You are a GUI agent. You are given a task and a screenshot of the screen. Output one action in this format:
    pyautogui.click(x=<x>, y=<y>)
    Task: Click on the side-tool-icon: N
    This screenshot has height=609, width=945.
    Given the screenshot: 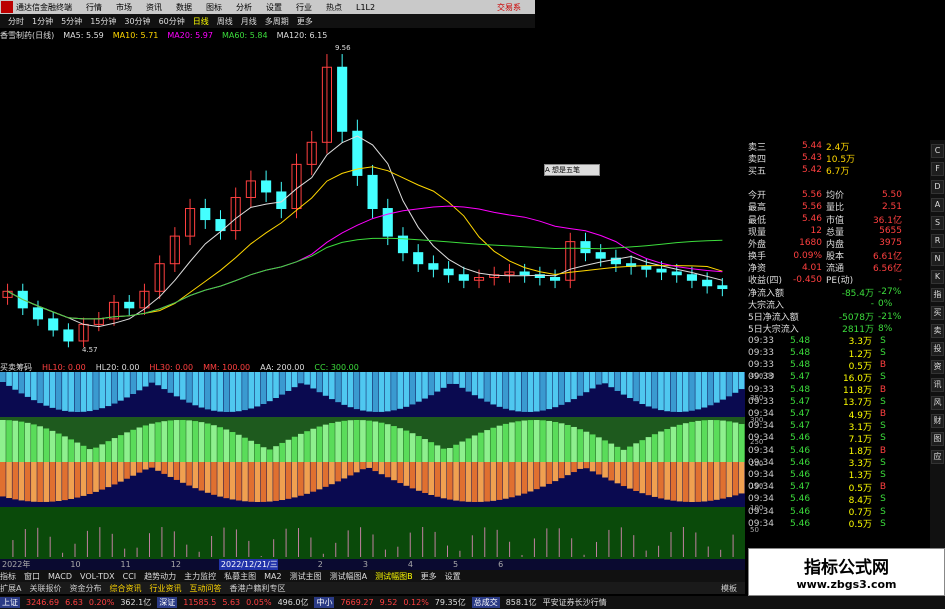 What is the action you would take?
    pyautogui.click(x=937, y=259)
    